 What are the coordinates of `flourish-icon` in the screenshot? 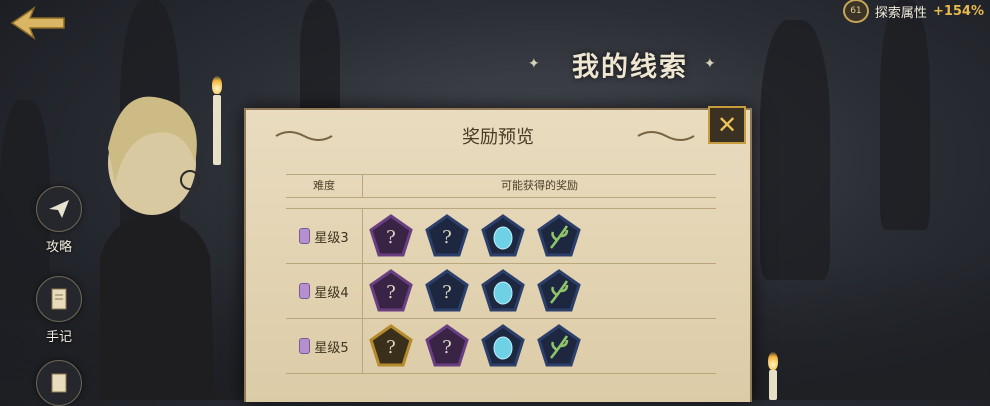 It's located at (666, 136).